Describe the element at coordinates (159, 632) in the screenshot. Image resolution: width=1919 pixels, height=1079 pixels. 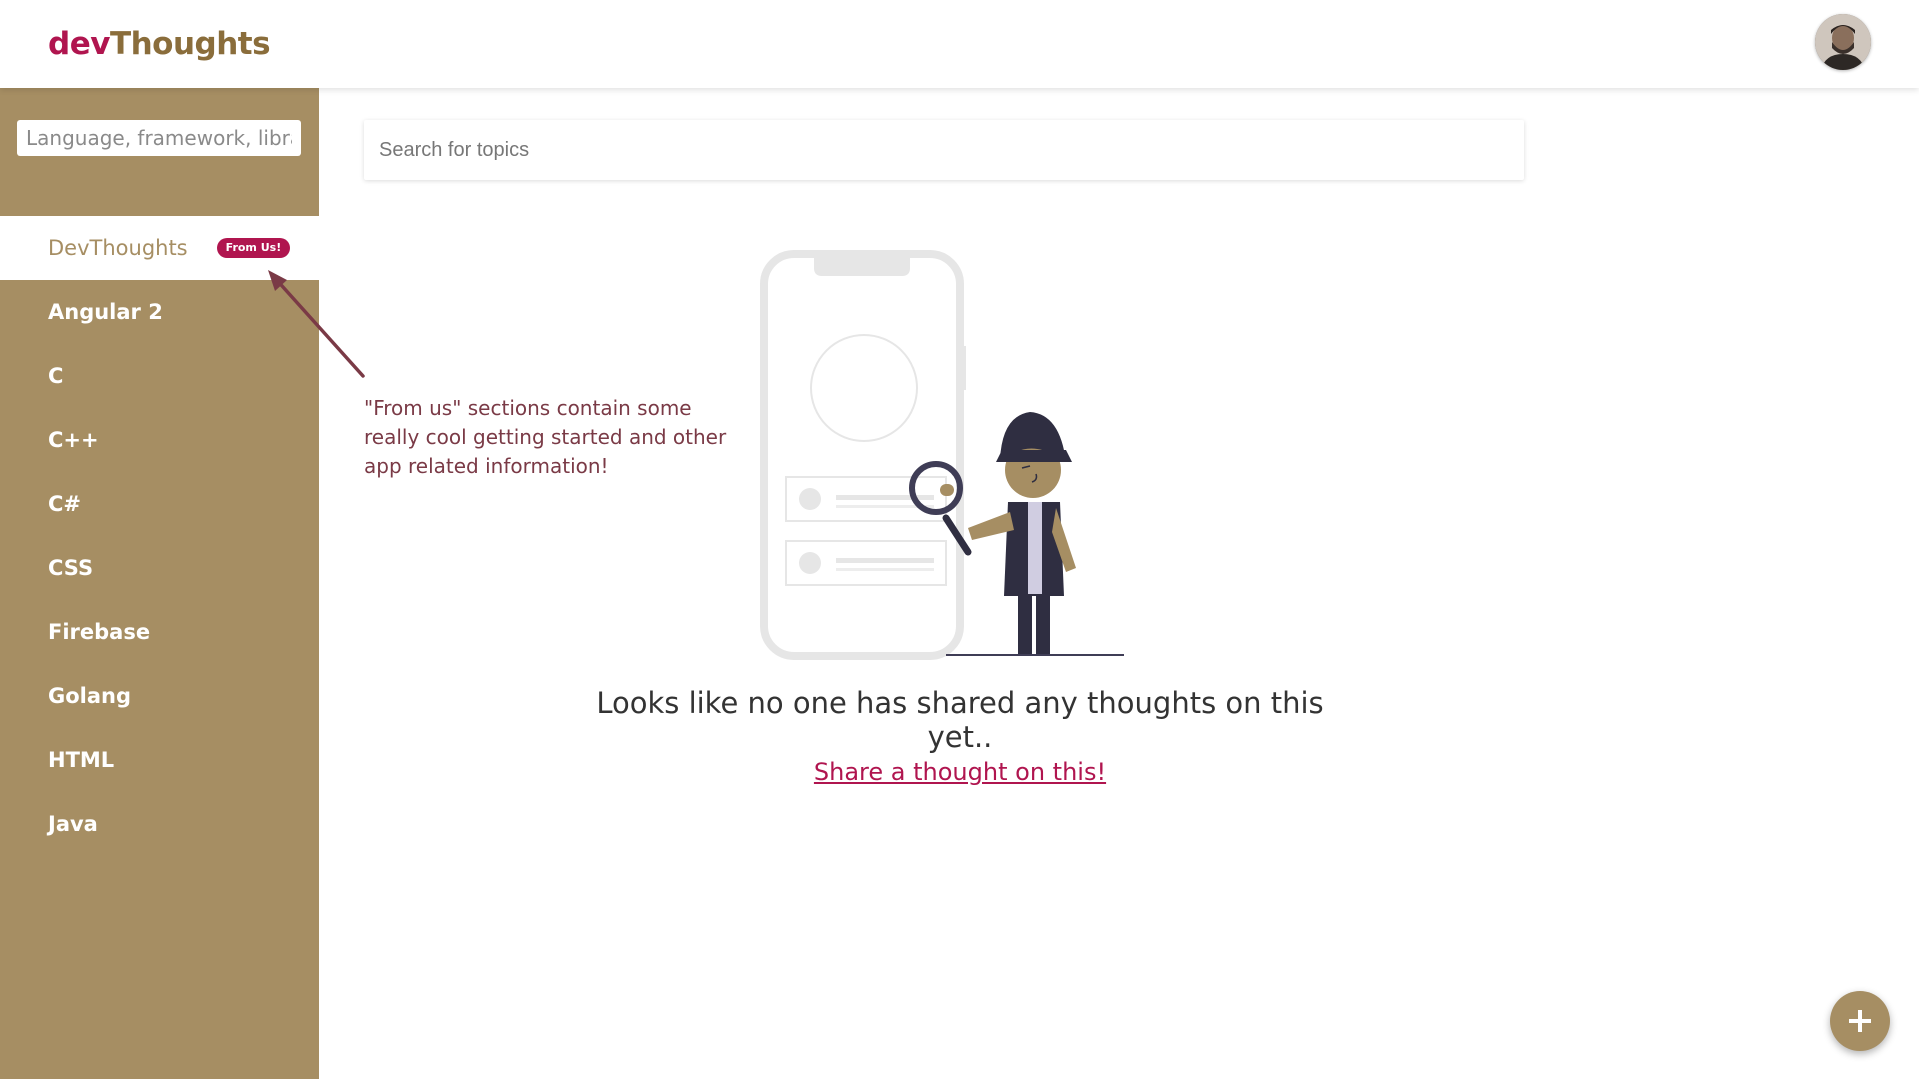
I see `sidebar-item-firebase: Firebase` at that location.